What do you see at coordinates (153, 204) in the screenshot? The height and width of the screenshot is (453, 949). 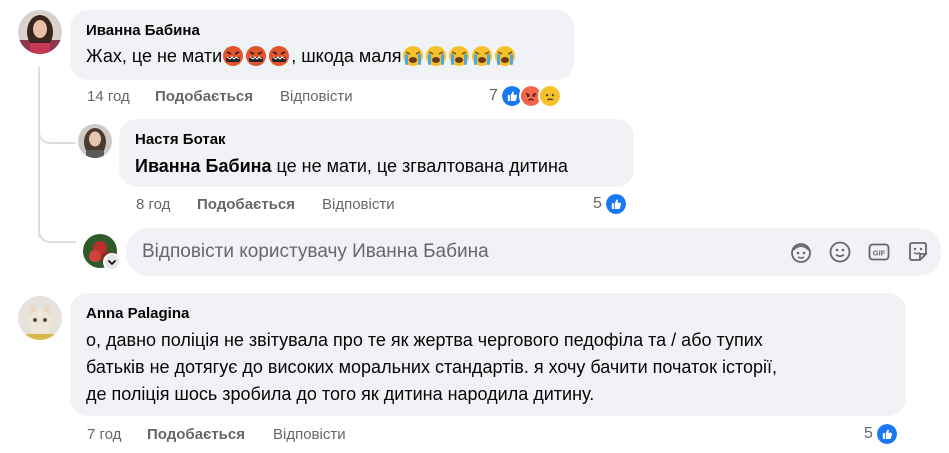 I see `comment-time: 8 год` at bounding box center [153, 204].